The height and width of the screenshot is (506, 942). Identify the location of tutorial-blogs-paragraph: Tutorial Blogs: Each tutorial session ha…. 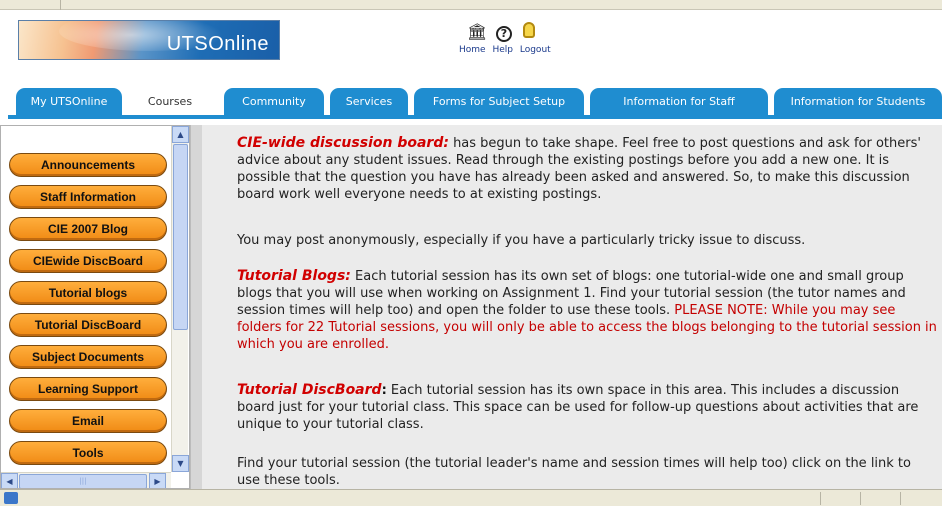
(587, 310).